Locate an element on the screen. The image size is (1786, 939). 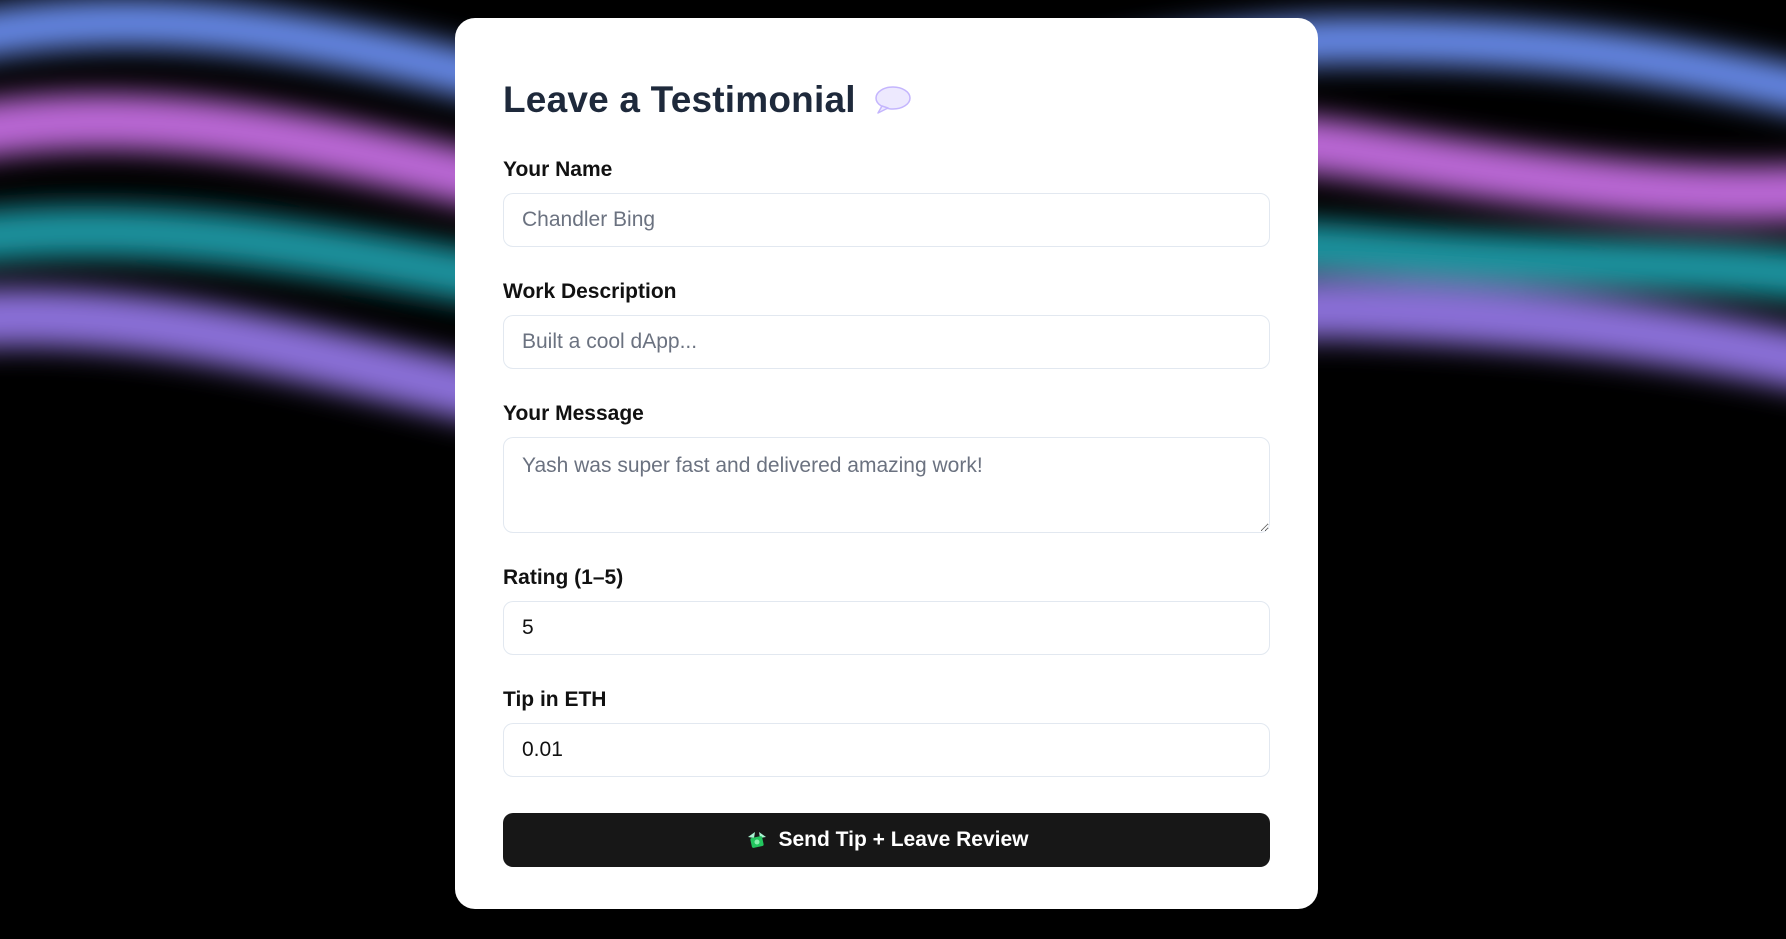
message-textarea is located at coordinates (886, 485).